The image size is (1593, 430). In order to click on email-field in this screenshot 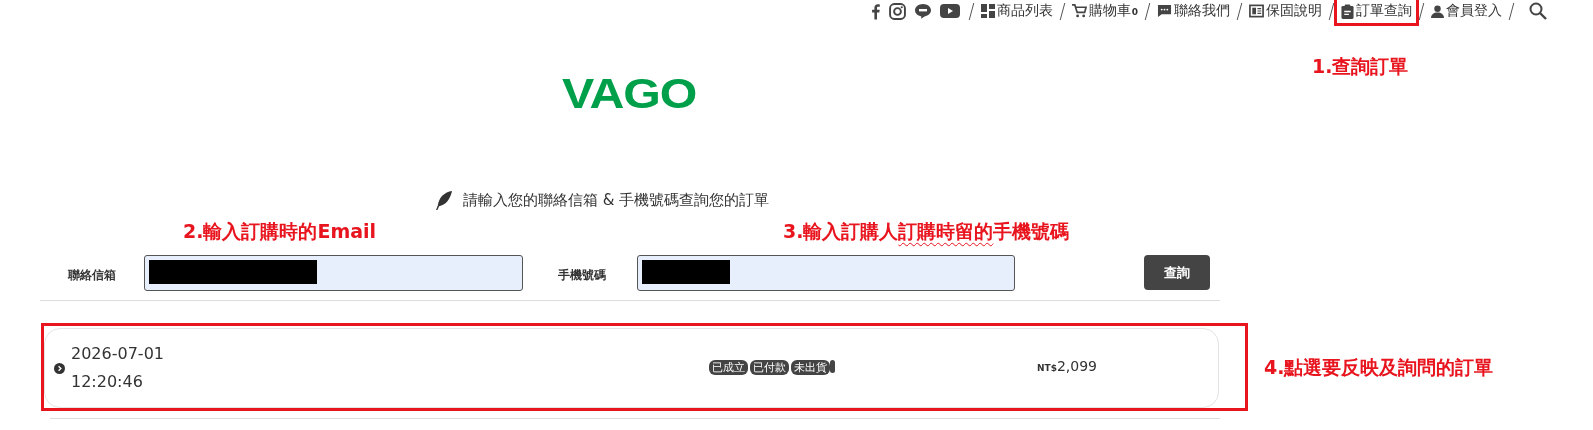, I will do `click(333, 273)`.